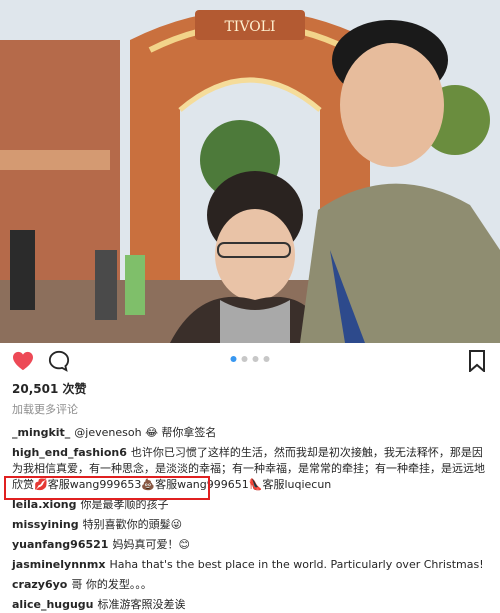 This screenshot has height=613, width=500. I want to click on heart-icon, so click(23, 361).